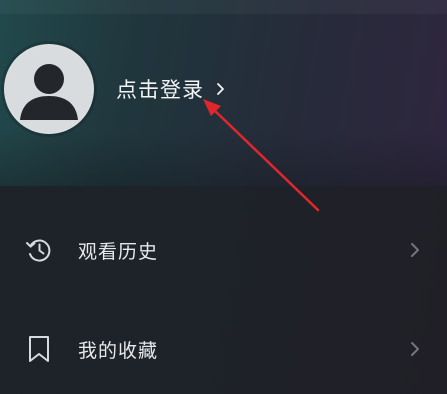  What do you see at coordinates (118, 251) in the screenshot?
I see `menu-item-label: 观看历史` at bounding box center [118, 251].